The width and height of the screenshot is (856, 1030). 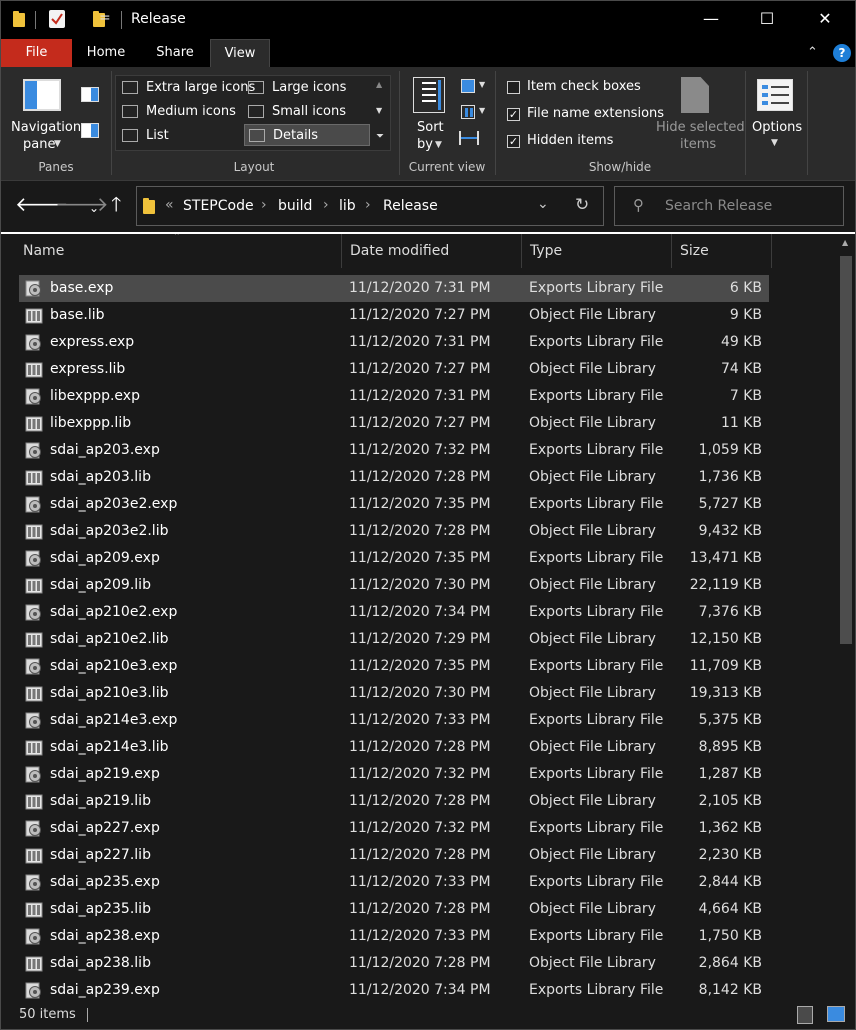 I want to click on file-name: sdai_ap214e3.lib, so click(x=109, y=747).